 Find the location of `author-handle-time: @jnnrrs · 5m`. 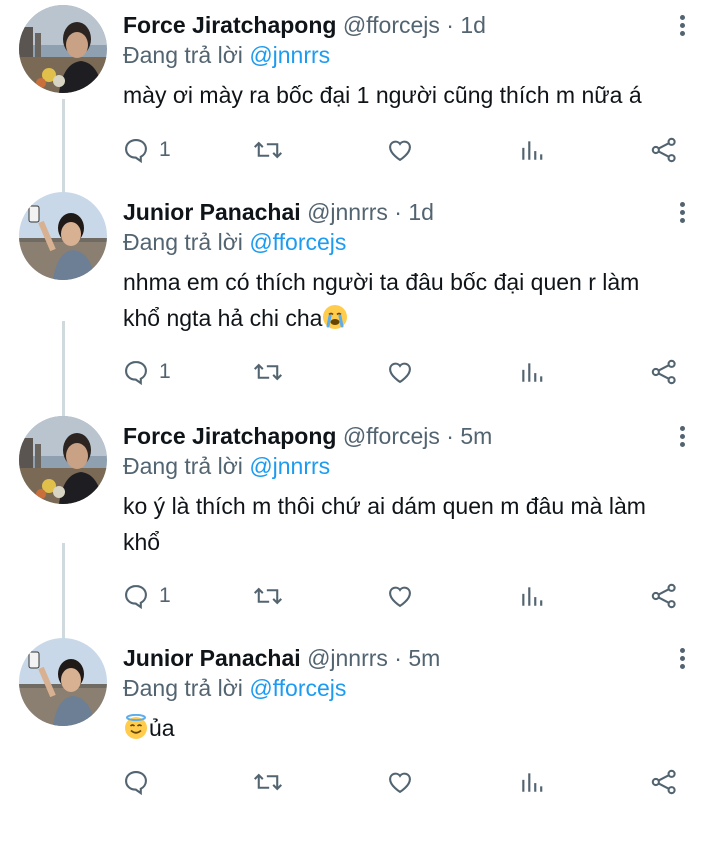

author-handle-time: @jnnrrs · 5m is located at coordinates (374, 658).